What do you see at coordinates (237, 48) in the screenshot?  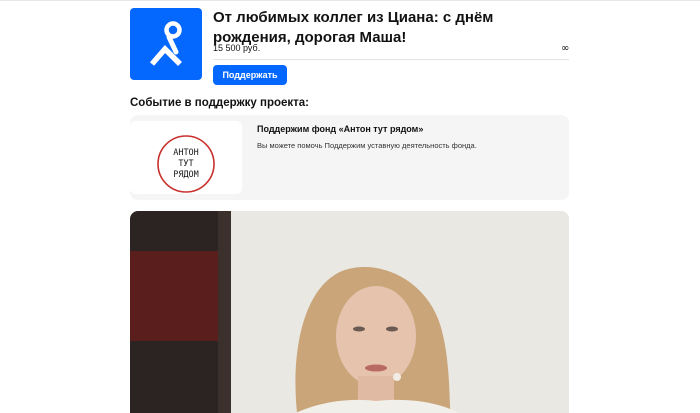 I see `collected-amount: 15 500 руб.` at bounding box center [237, 48].